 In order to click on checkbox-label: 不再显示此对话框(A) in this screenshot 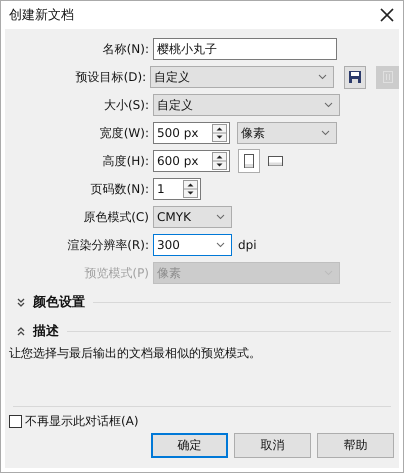, I will do `click(82, 421)`.